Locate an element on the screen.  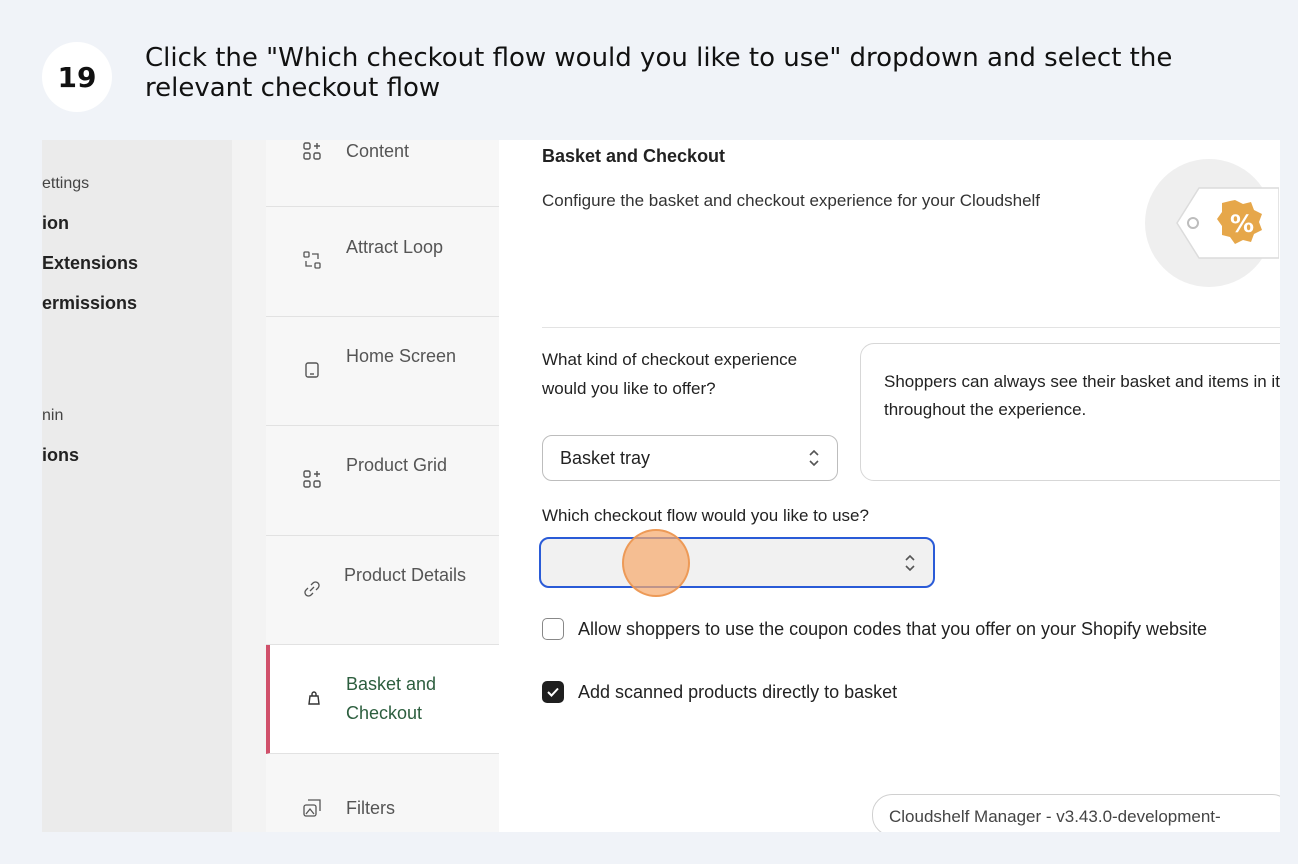
section-label: Attract Loop is located at coordinates (395, 247).